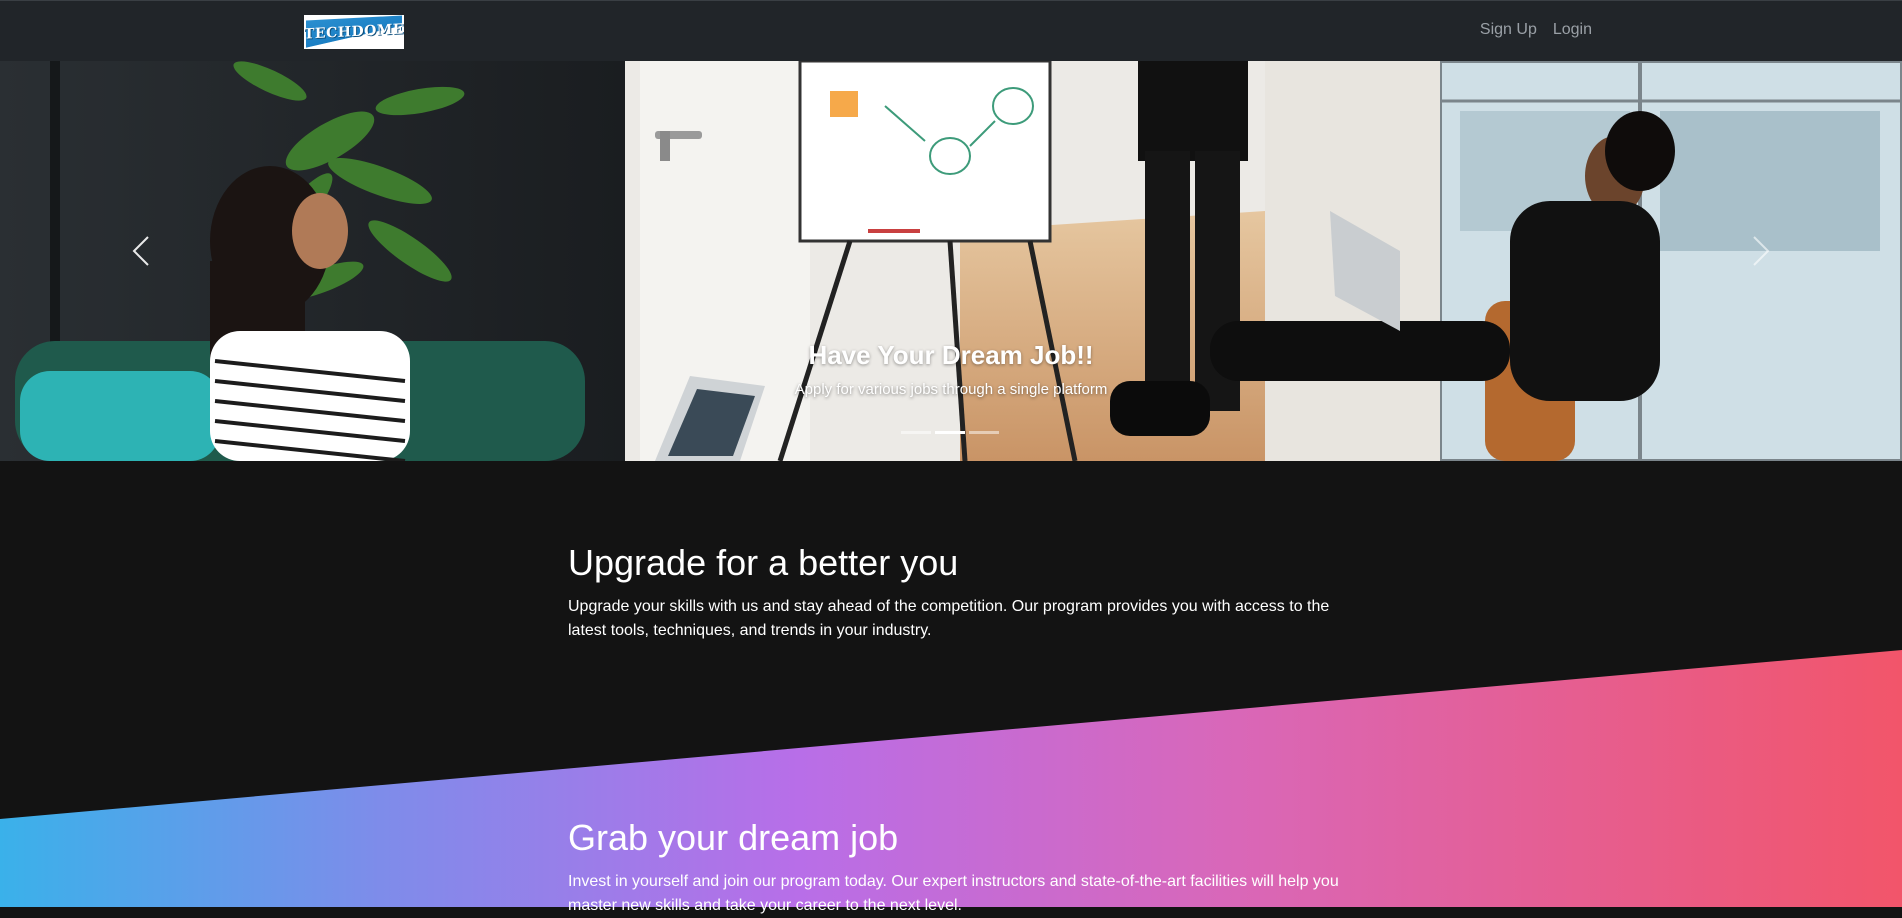 The width and height of the screenshot is (1902, 918). I want to click on caption-title: Have Your Dream Job!!, so click(951, 355).